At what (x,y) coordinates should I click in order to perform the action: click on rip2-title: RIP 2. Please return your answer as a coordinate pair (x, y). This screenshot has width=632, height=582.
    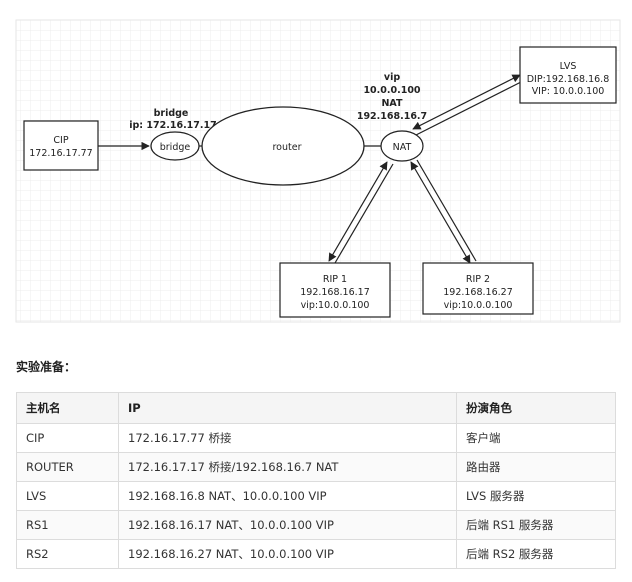
    Looking at the image, I should click on (478, 279).